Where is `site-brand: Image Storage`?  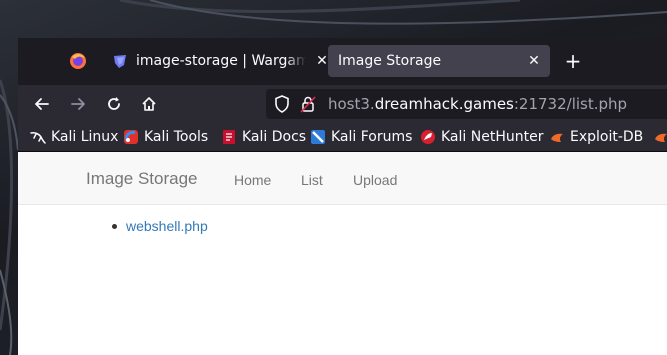 site-brand: Image Storage is located at coordinates (142, 179).